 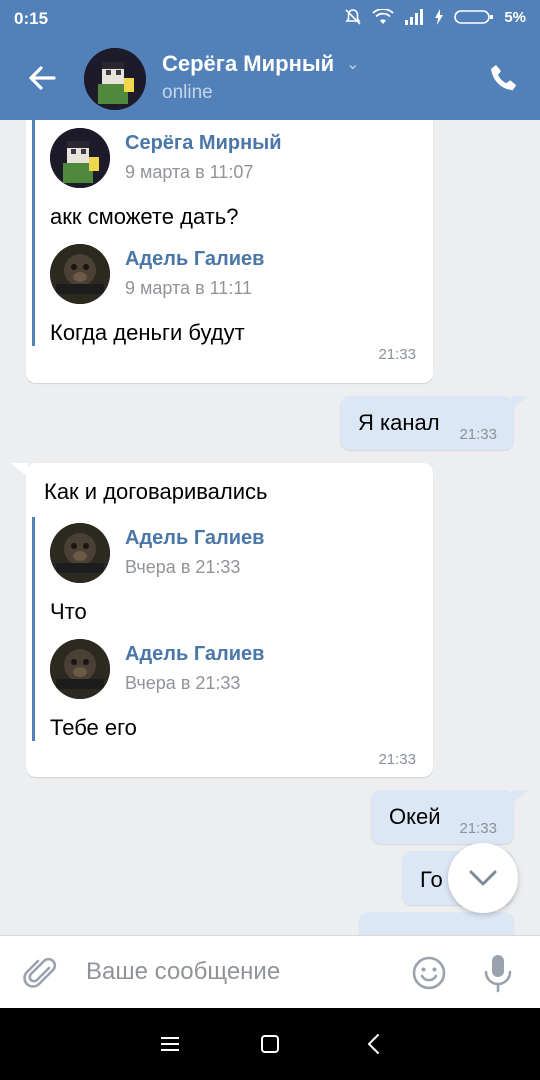 I want to click on chat-header: Серёга Мирный ⌄ online, so click(x=270, y=79).